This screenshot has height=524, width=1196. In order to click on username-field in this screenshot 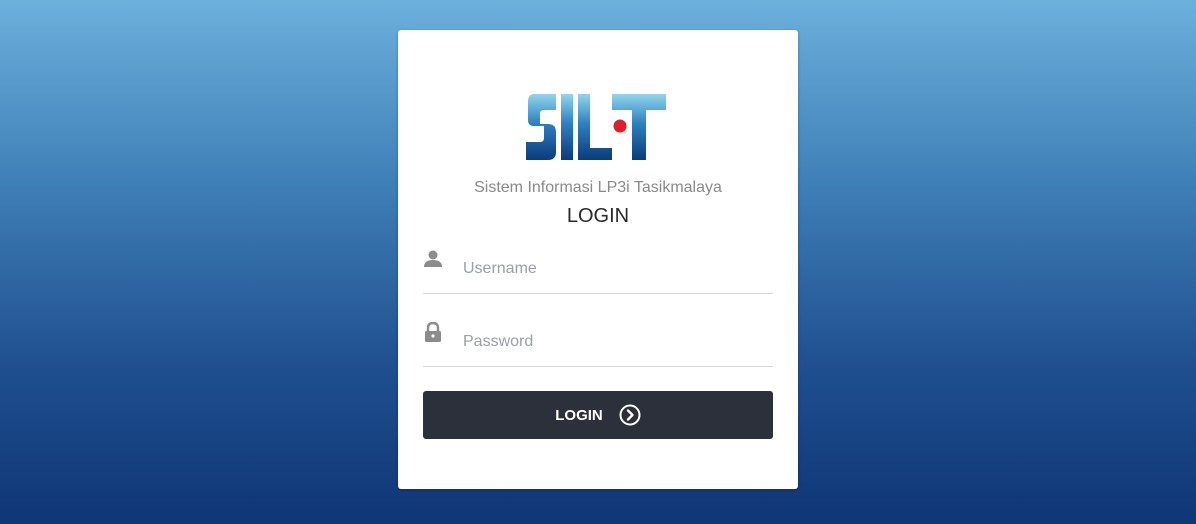, I will do `click(598, 269)`.